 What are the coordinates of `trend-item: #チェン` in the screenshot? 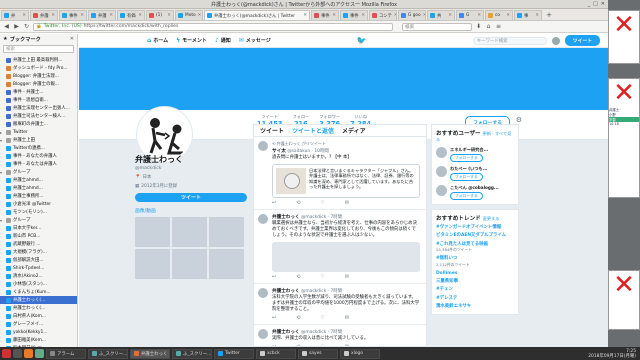 It's located at (475, 289).